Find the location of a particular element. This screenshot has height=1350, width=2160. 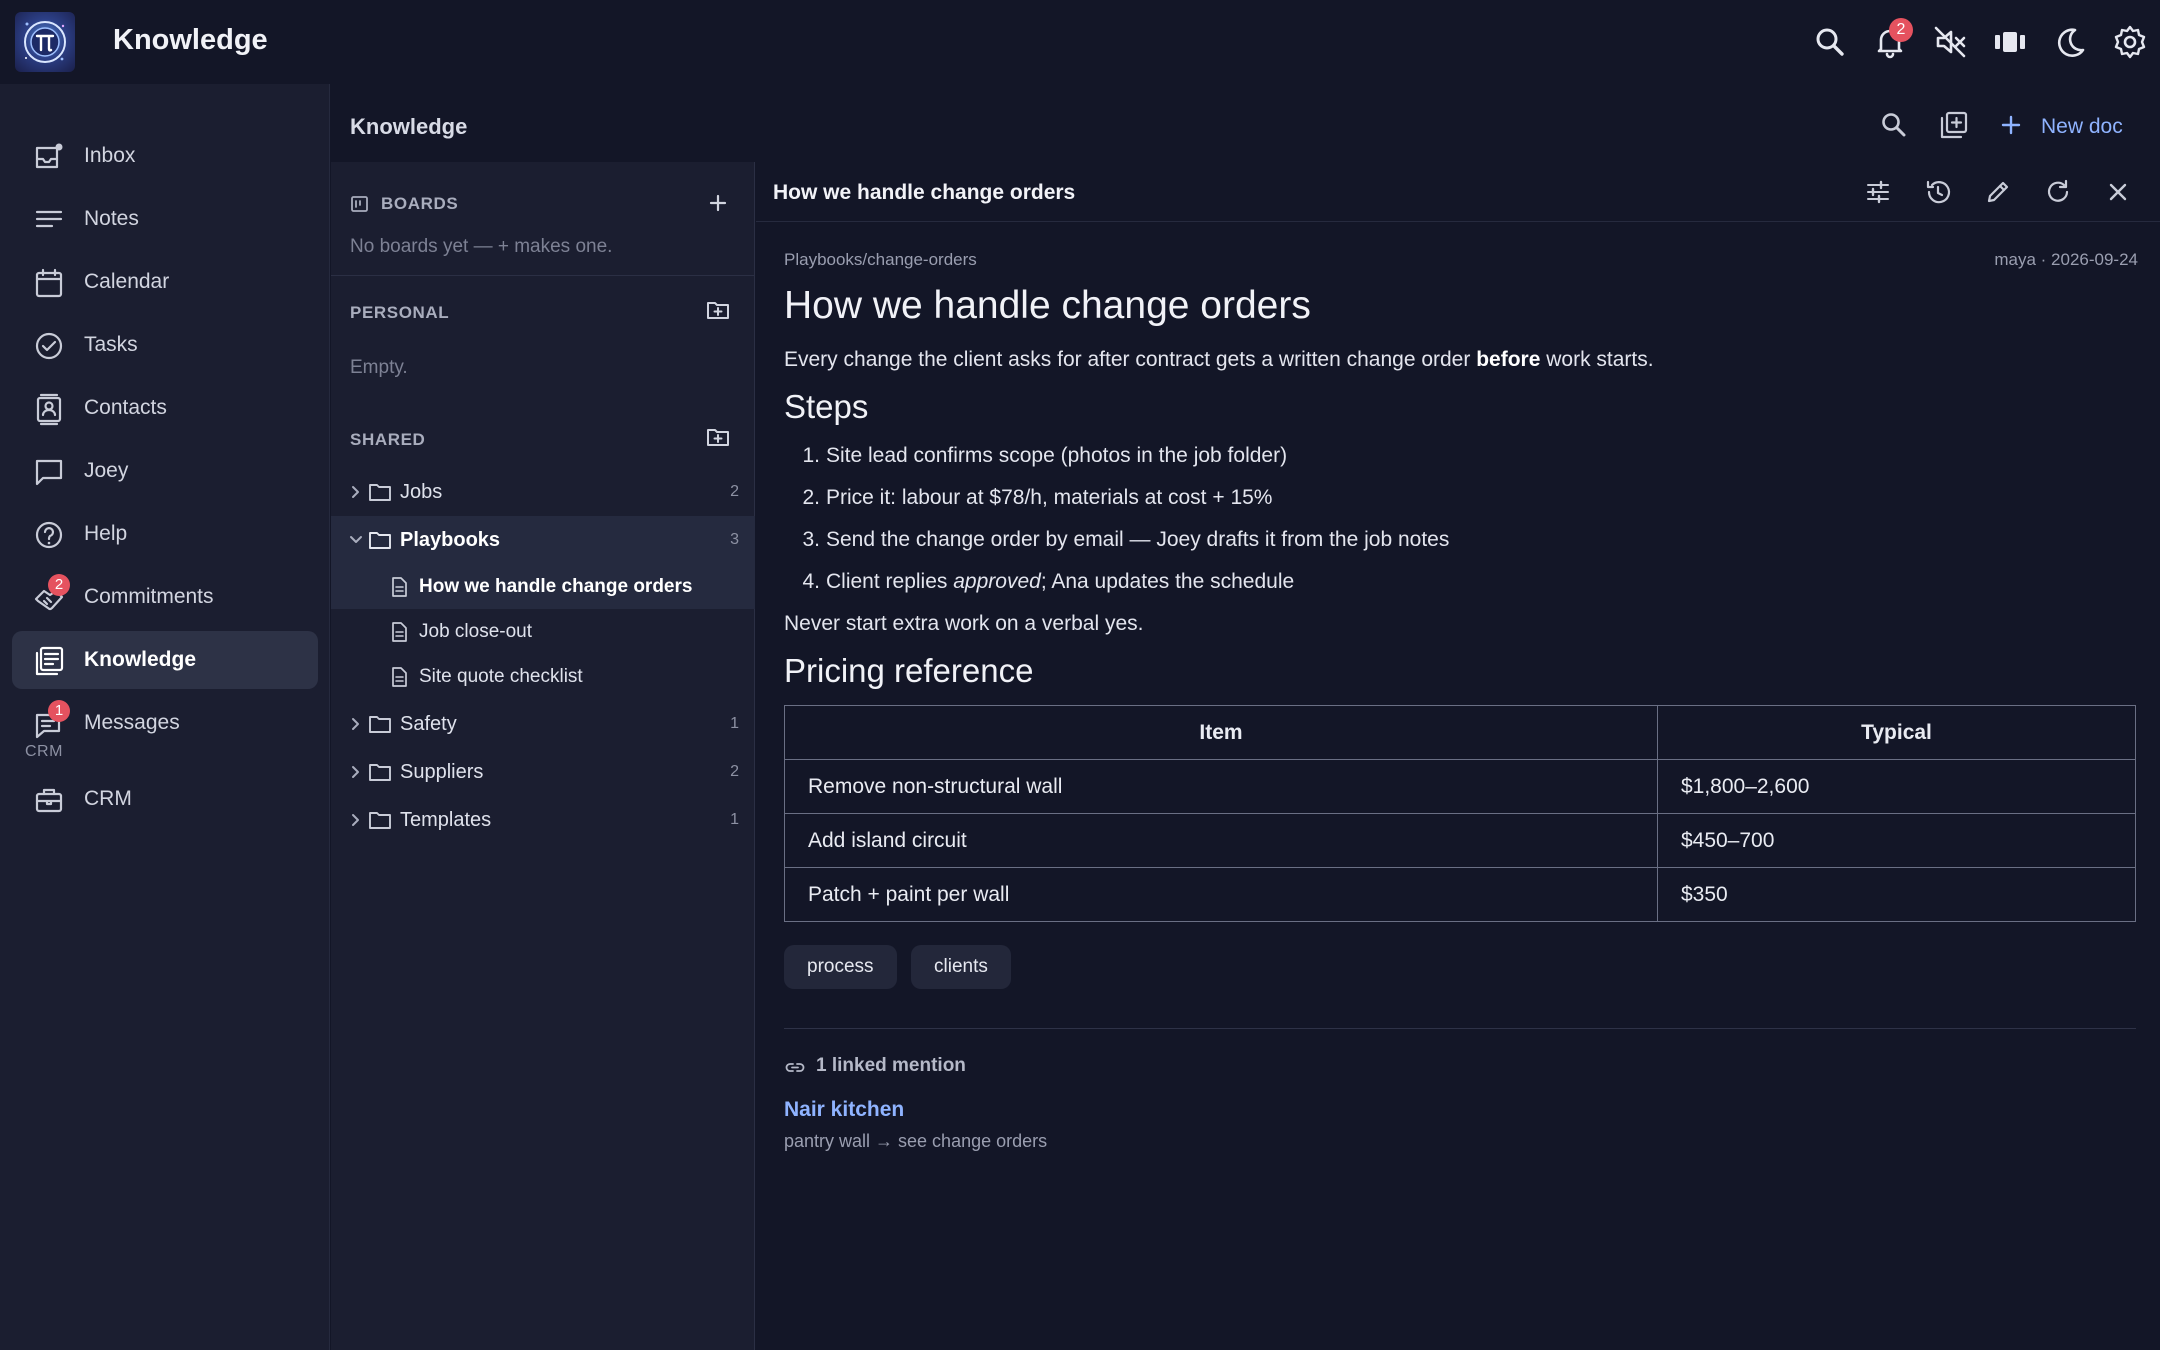

calendar-icon is located at coordinates (49, 283).